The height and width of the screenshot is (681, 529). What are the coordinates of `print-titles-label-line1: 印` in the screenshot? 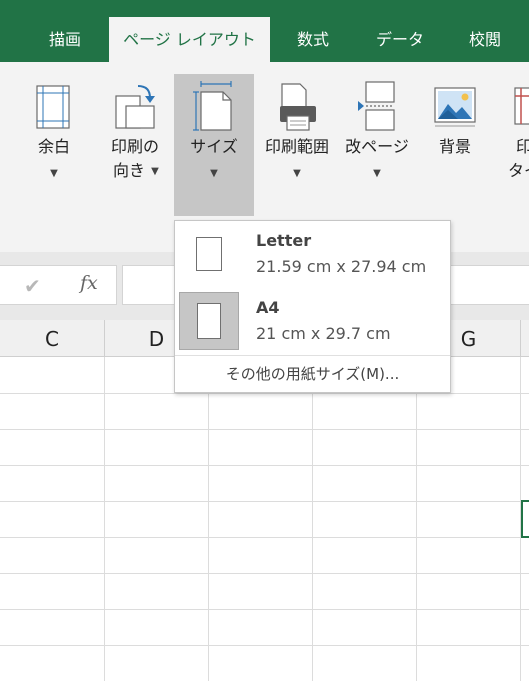 It's located at (522, 146).